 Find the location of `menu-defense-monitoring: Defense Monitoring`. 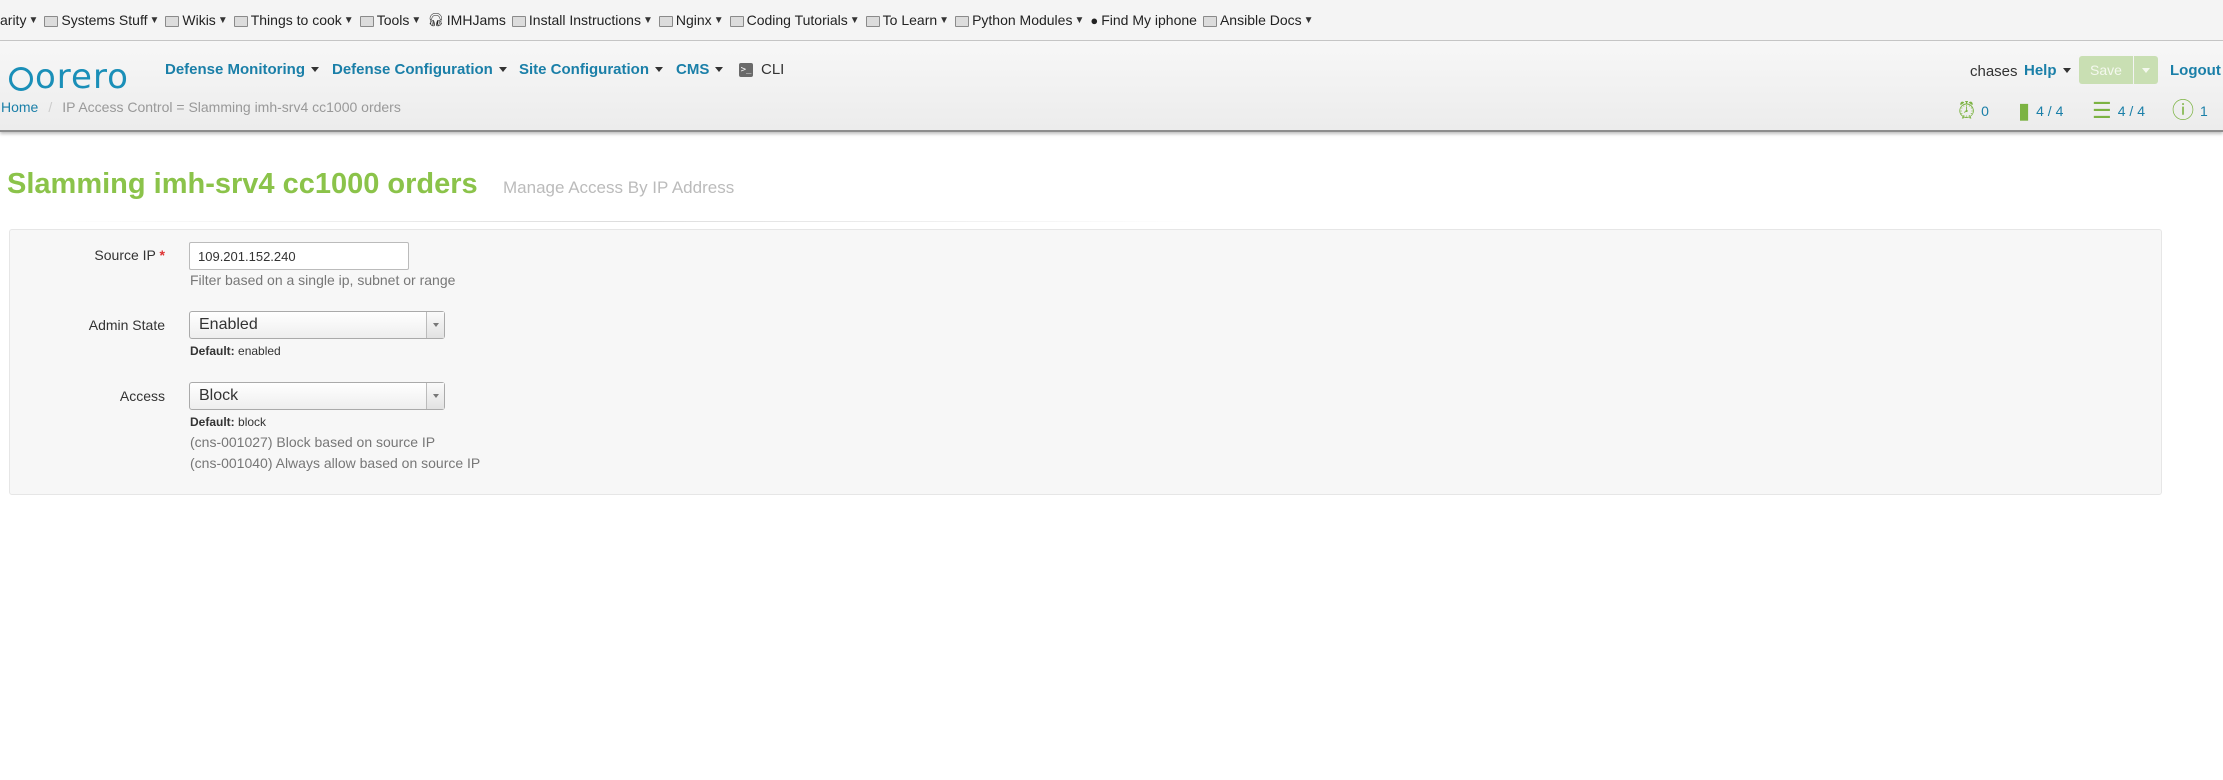

menu-defense-monitoring: Defense Monitoring is located at coordinates (242, 69).